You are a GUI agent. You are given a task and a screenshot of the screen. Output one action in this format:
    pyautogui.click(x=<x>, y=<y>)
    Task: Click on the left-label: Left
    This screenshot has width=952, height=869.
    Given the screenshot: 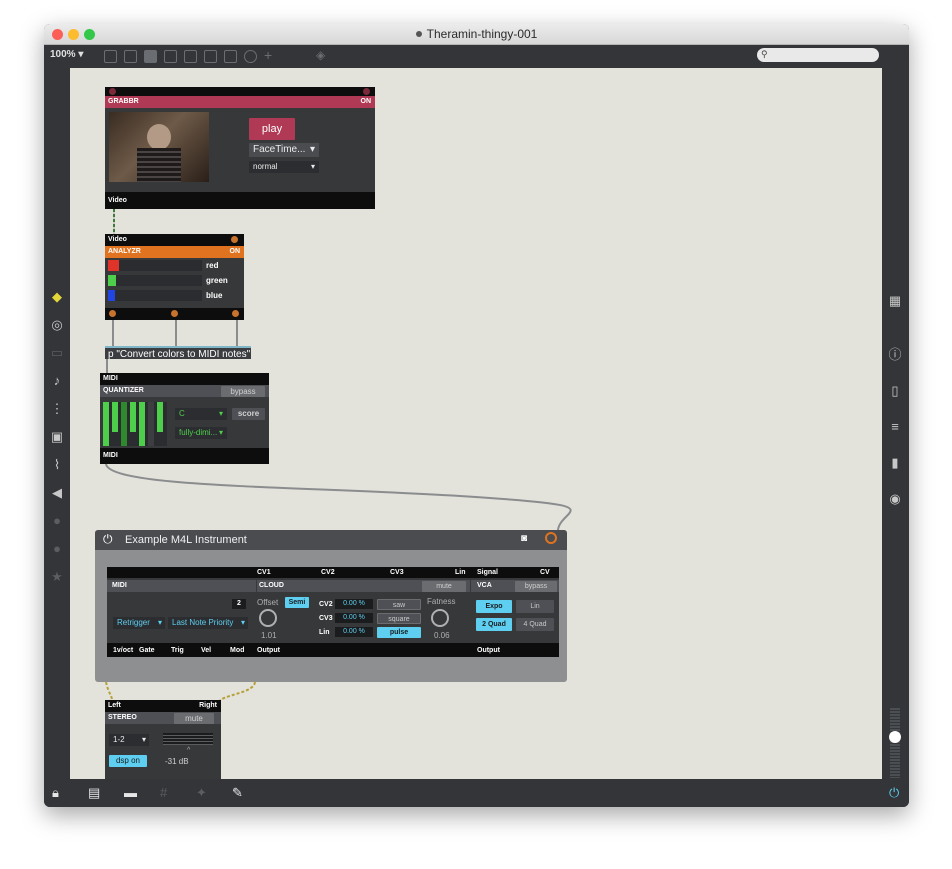 What is the action you would take?
    pyautogui.click(x=114, y=705)
    